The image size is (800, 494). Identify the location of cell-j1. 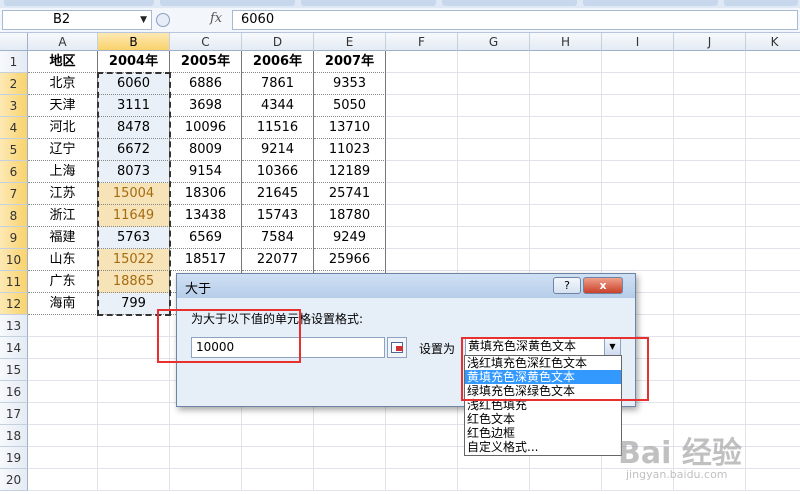
(710, 62).